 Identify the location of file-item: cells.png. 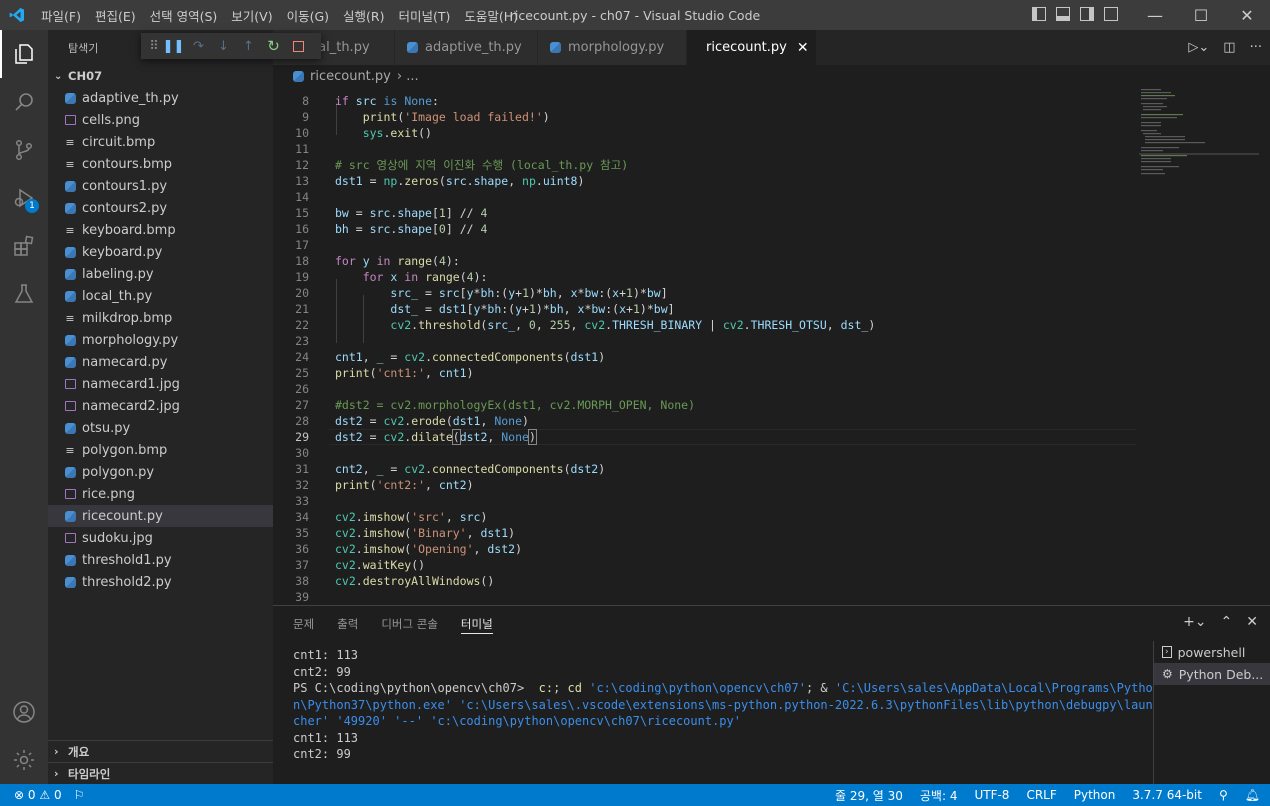
(160, 120).